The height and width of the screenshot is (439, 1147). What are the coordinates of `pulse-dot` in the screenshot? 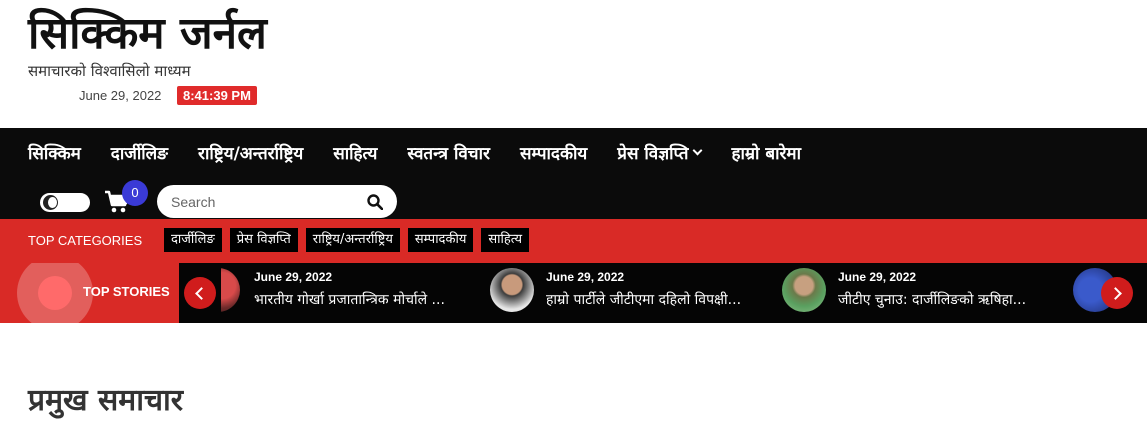 It's located at (55, 293).